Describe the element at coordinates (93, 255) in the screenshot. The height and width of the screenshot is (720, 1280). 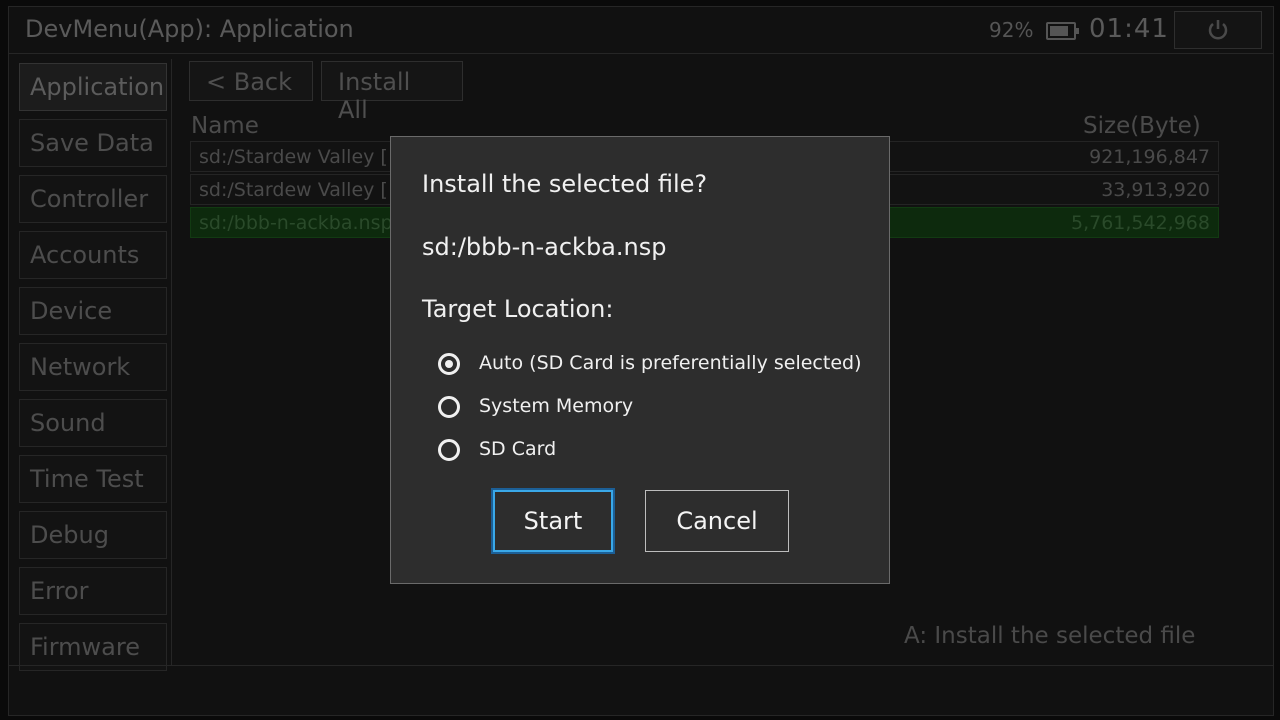
I see `sidebar-item-accounts: Accounts` at that location.